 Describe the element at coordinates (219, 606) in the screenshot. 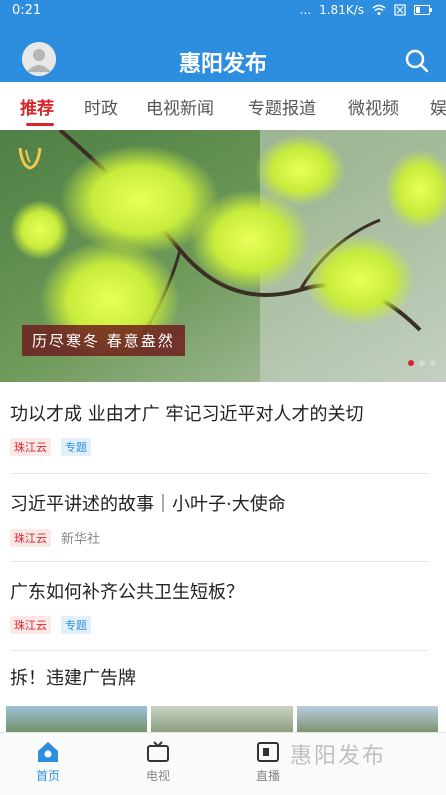

I see `news-item: 广东如何补齐公共卫生短板？ 珠江云 专题` at that location.